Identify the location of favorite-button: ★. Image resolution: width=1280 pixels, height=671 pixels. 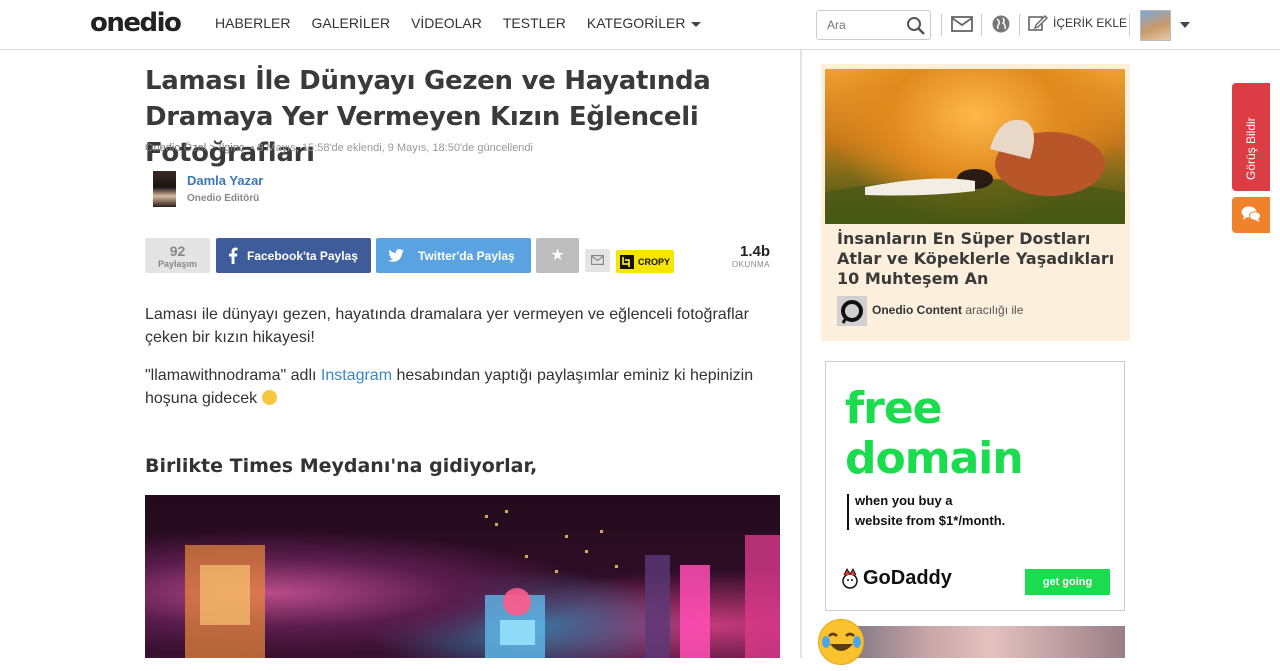
(557, 255).